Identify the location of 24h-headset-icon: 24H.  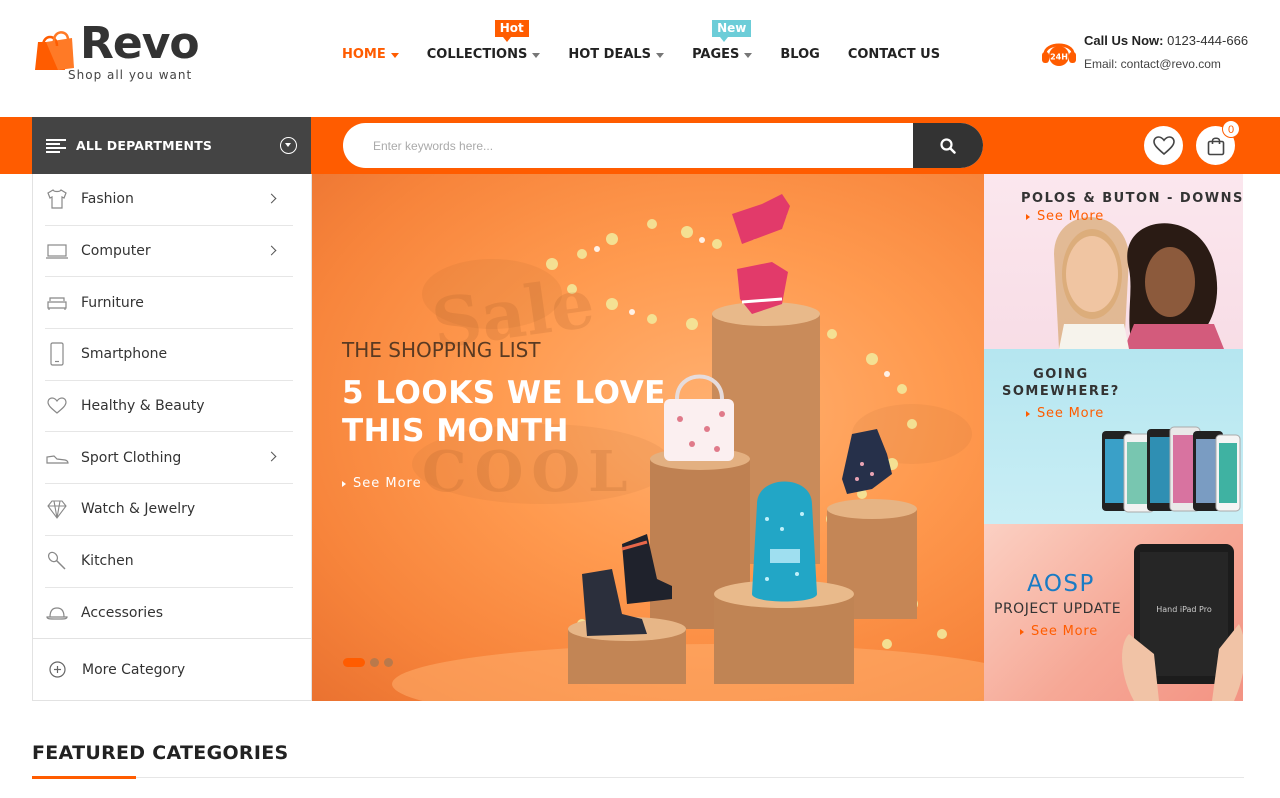
(1059, 54).